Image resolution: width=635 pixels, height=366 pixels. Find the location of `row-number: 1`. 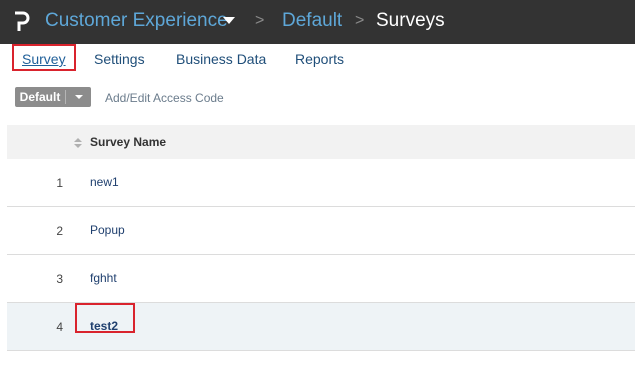

row-number: 1 is located at coordinates (59, 183).